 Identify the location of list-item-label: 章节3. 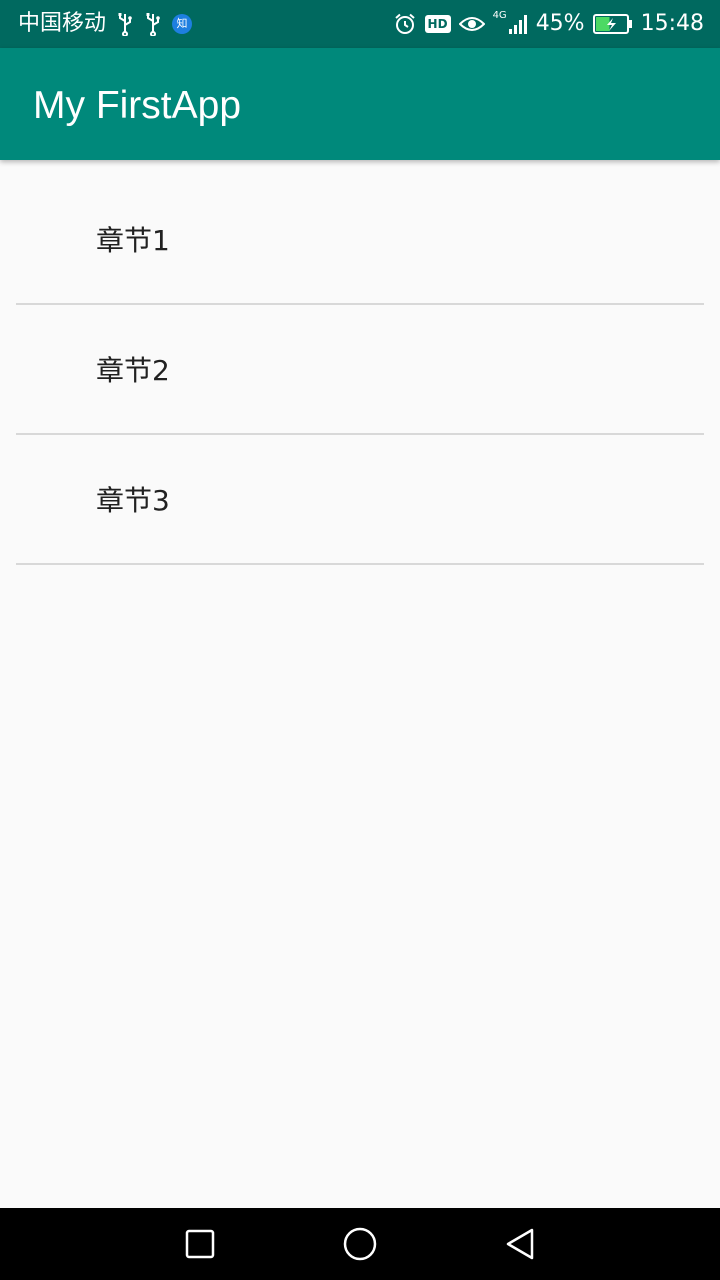
(133, 500).